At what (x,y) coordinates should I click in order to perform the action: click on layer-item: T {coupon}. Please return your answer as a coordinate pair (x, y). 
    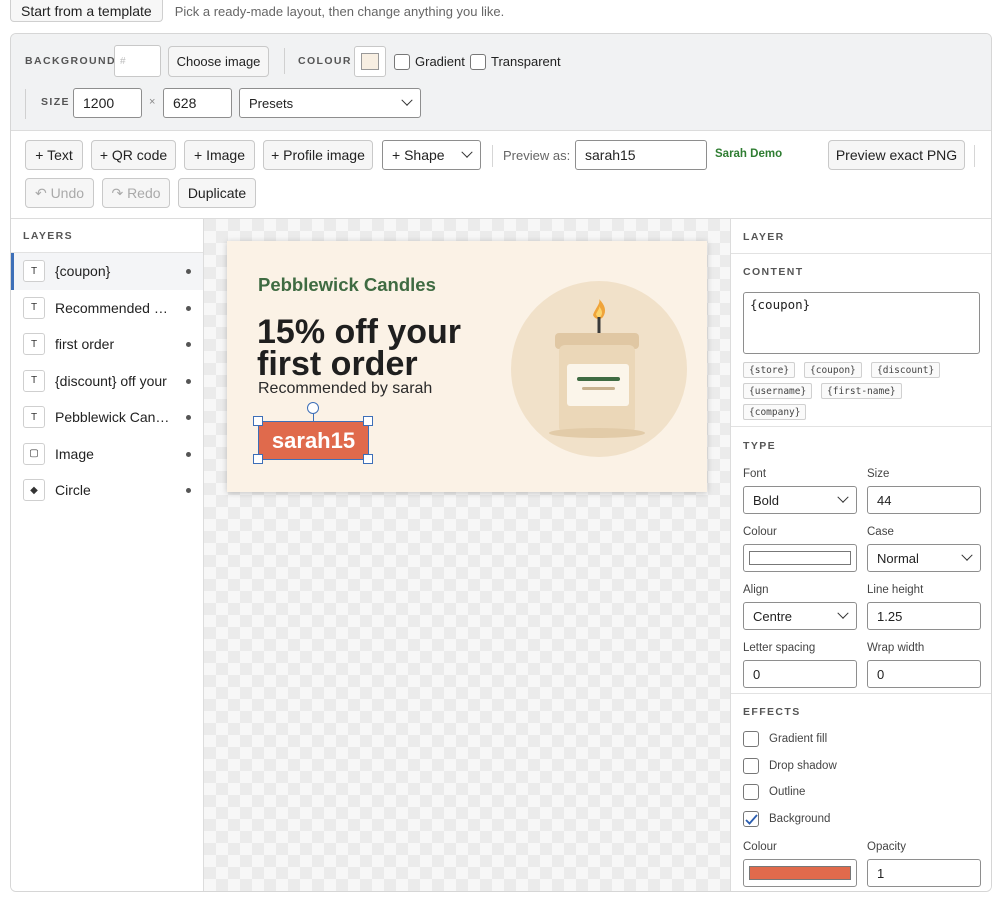
    Looking at the image, I should click on (107, 271).